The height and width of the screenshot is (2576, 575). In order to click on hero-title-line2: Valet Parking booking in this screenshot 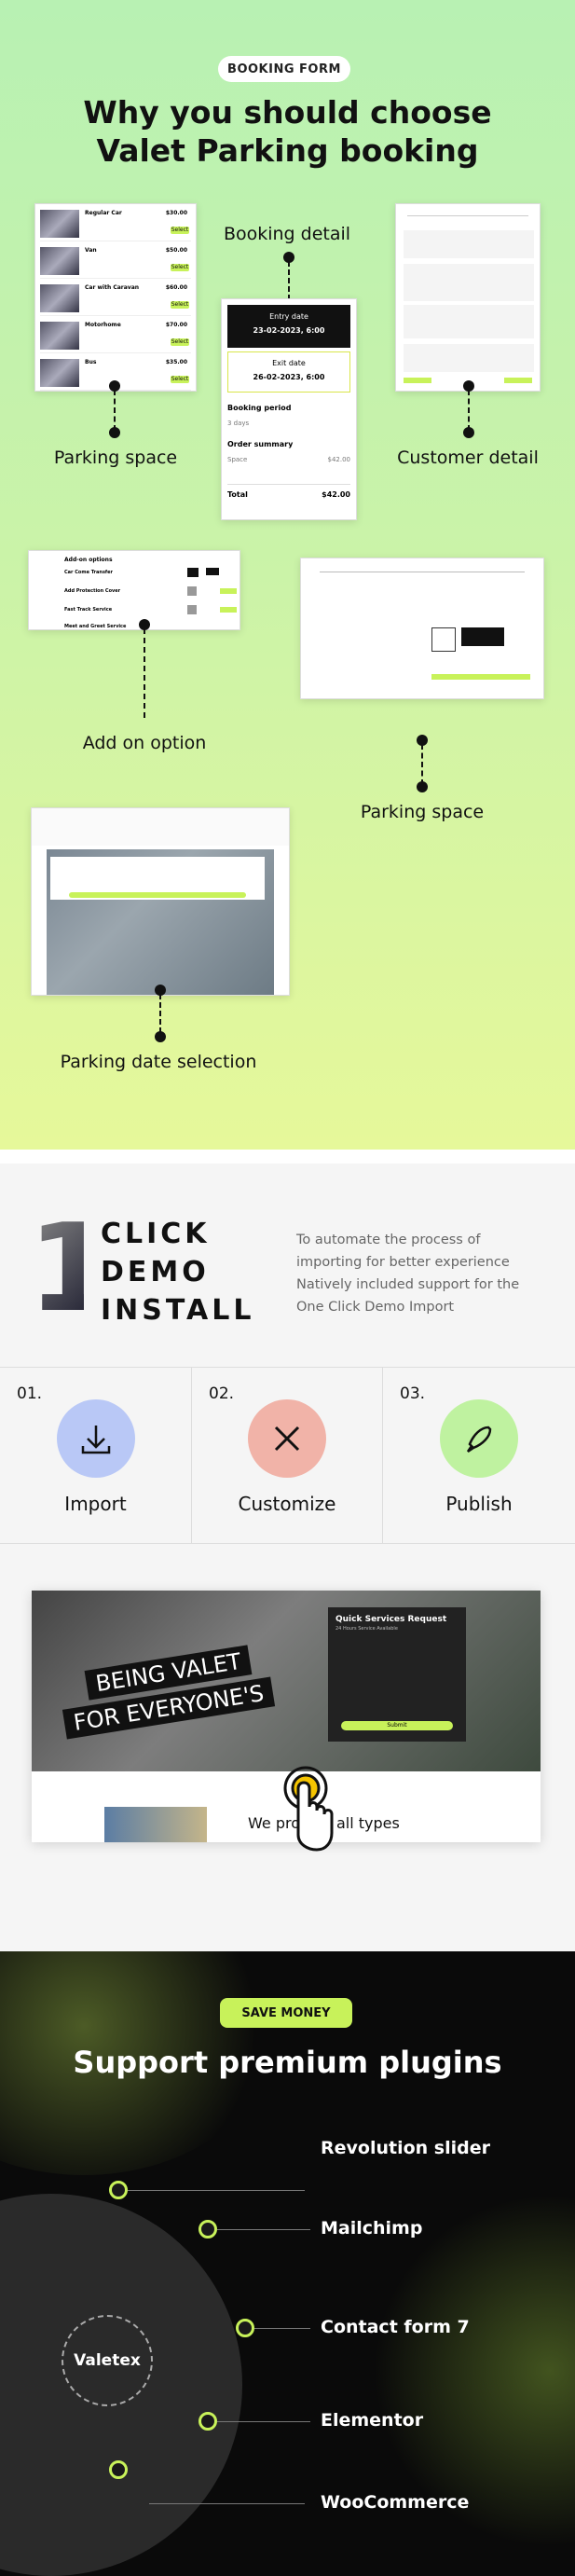, I will do `click(287, 150)`.